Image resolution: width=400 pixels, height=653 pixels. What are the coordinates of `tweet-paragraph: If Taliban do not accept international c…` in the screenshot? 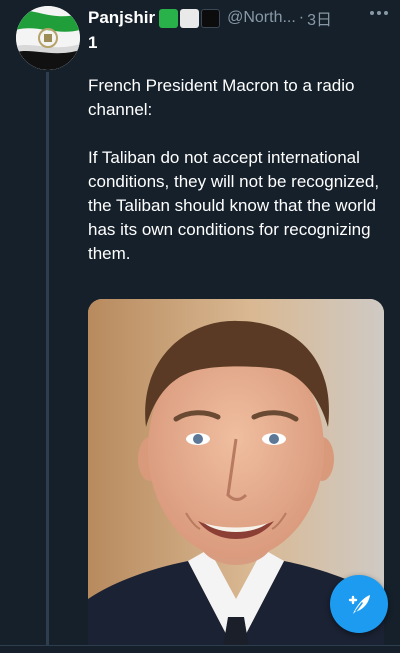 It's located at (234, 205).